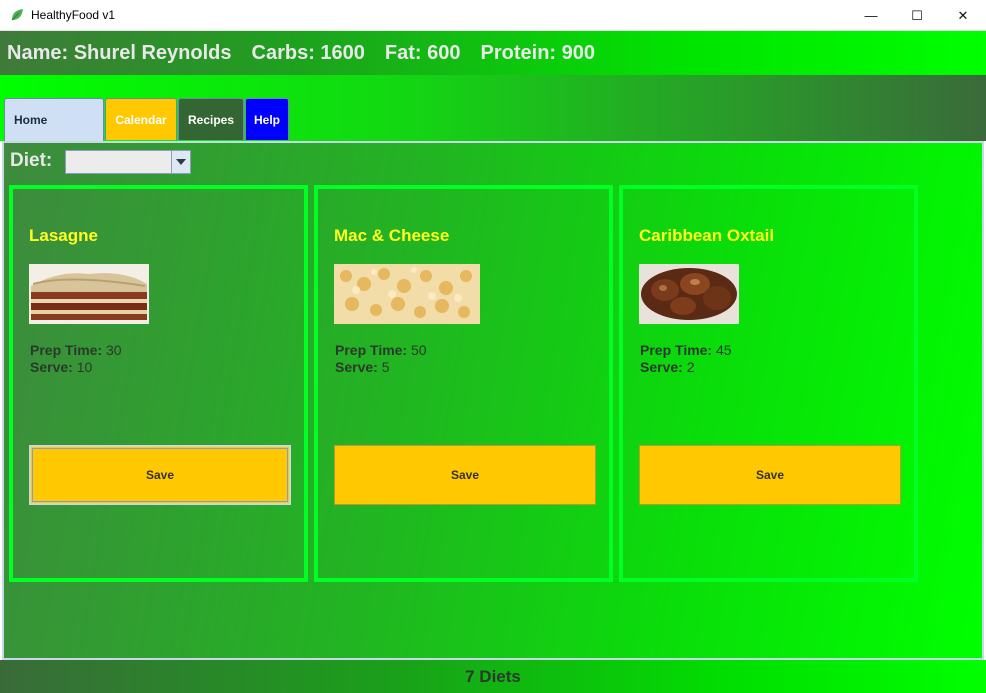  I want to click on serve-row: Serve: 10, so click(76, 367).